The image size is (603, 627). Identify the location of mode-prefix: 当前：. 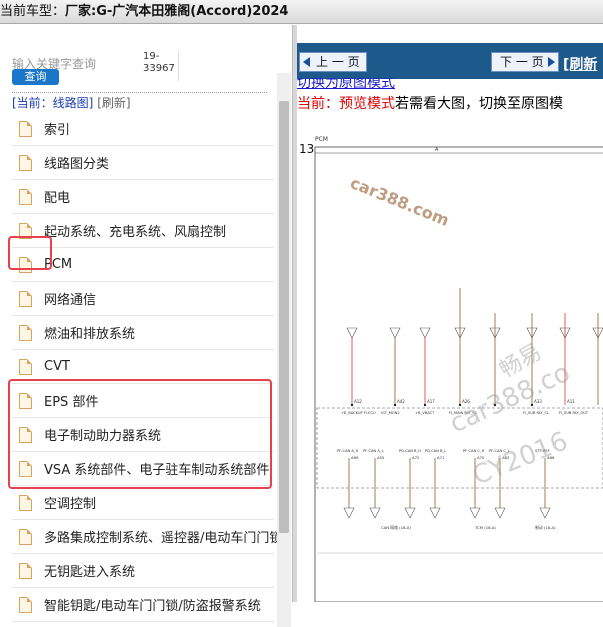
(318, 104).